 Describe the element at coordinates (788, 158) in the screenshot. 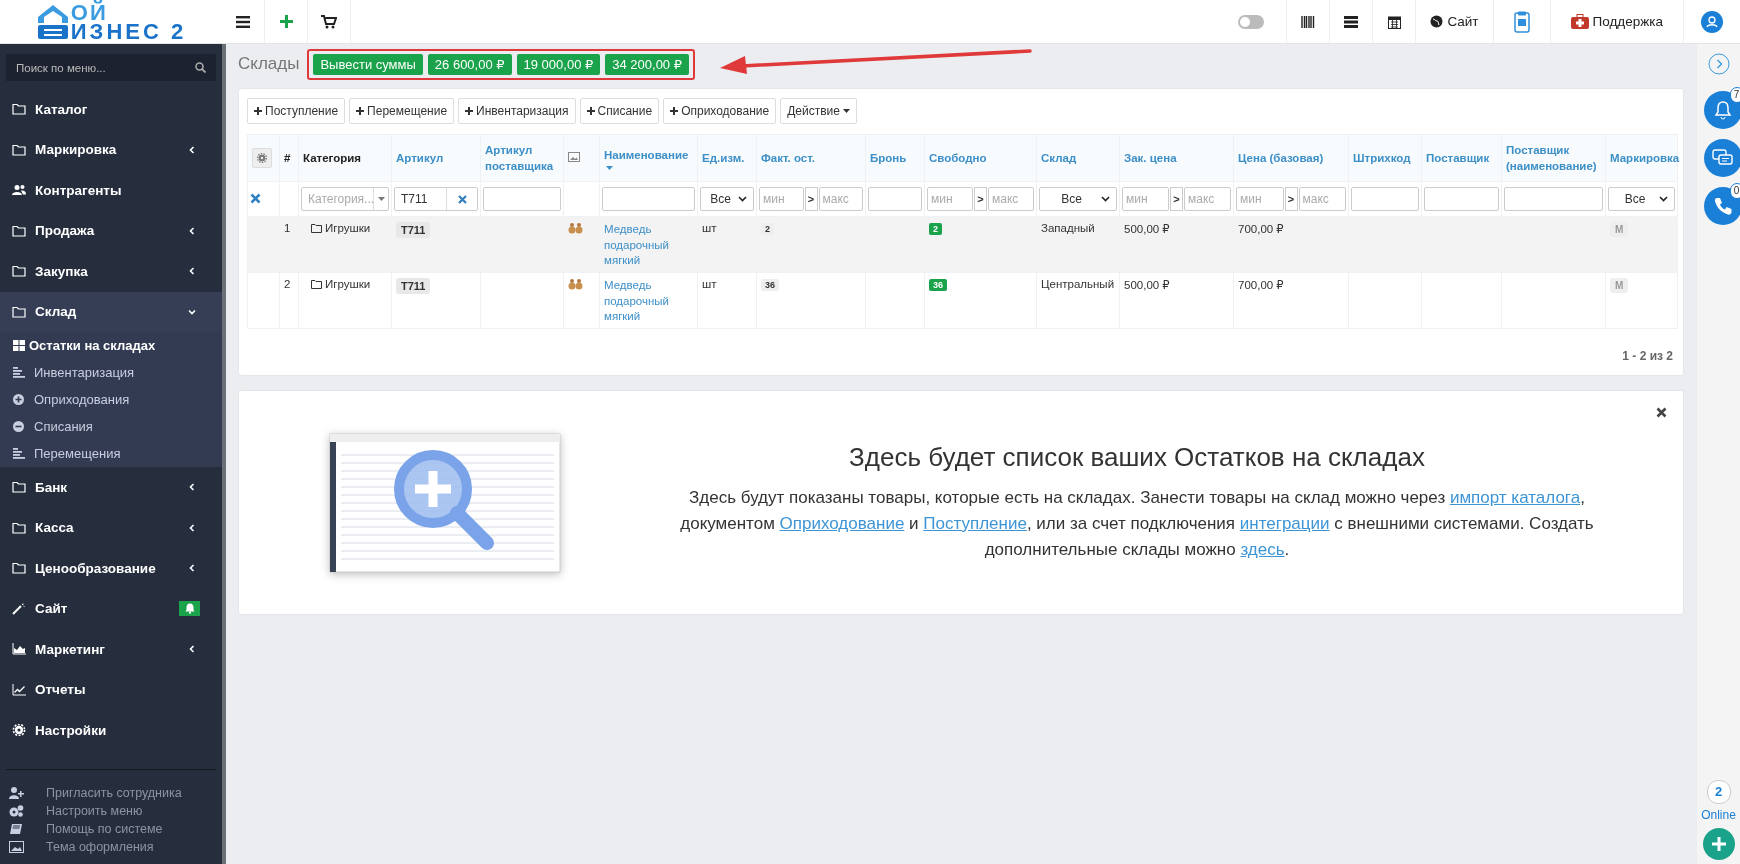

I see `sort-column-header: Факт. ост.` at that location.